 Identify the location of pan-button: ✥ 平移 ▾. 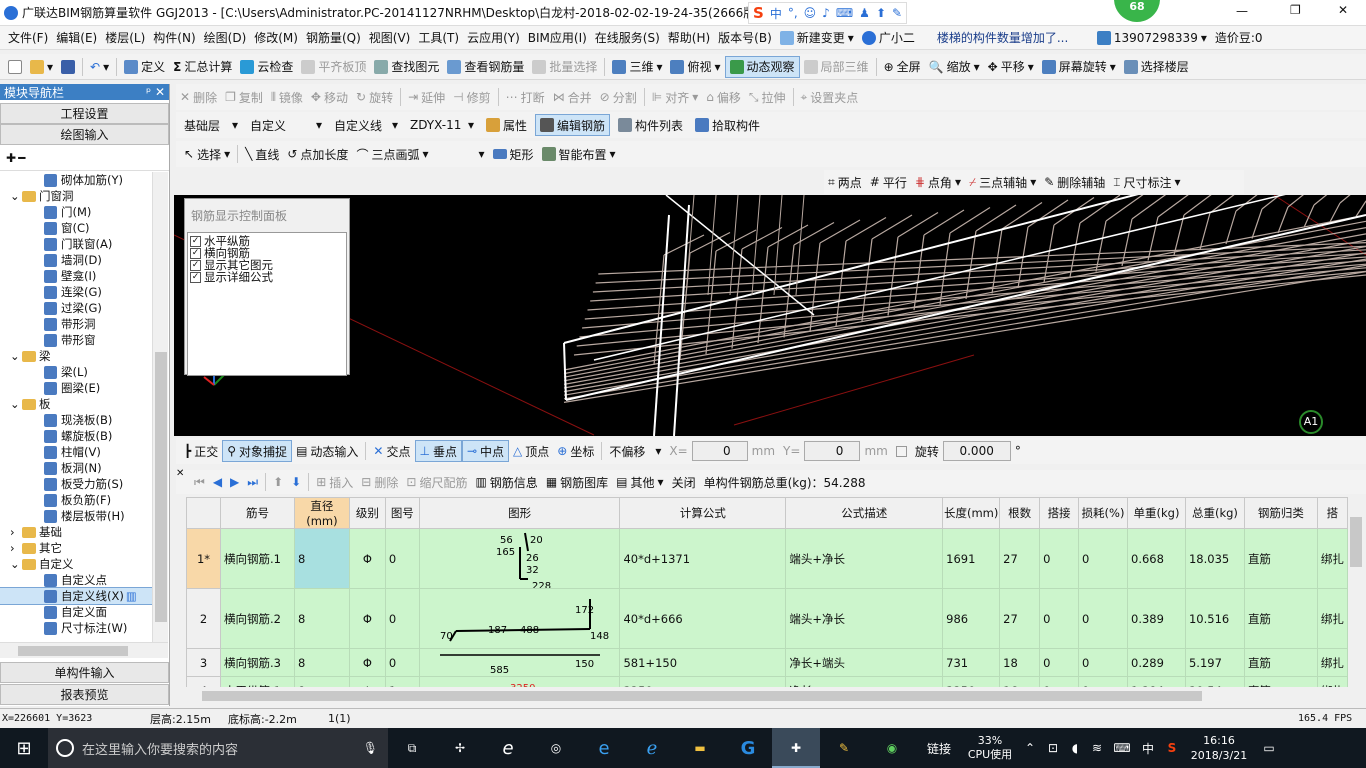
(1011, 67).